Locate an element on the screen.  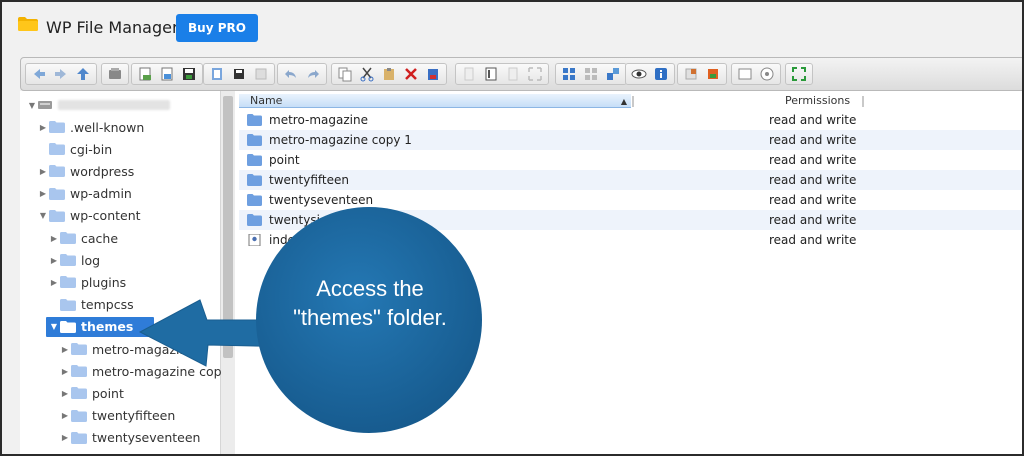
tree-item-label: wordpress is located at coordinates (102, 171).